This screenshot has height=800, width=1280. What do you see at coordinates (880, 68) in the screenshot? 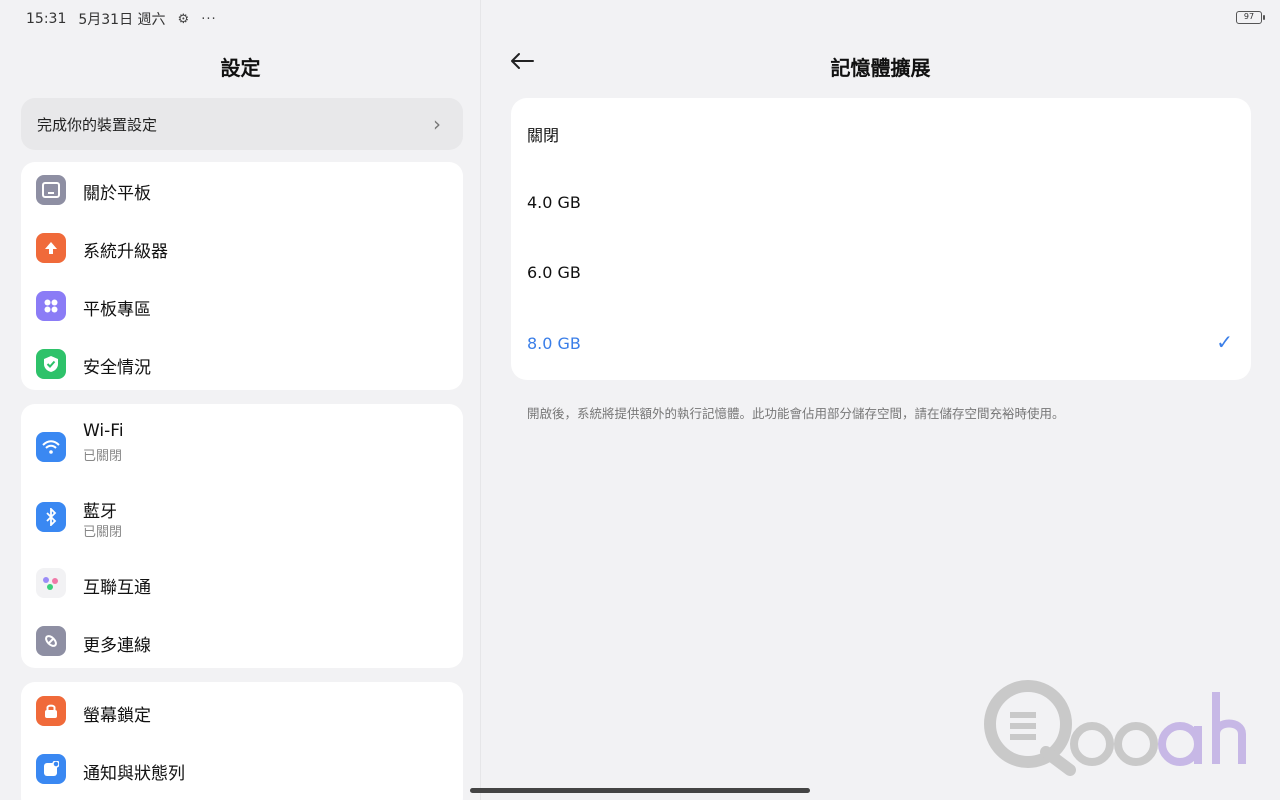
I see `page-title: 記憶體擴展` at bounding box center [880, 68].